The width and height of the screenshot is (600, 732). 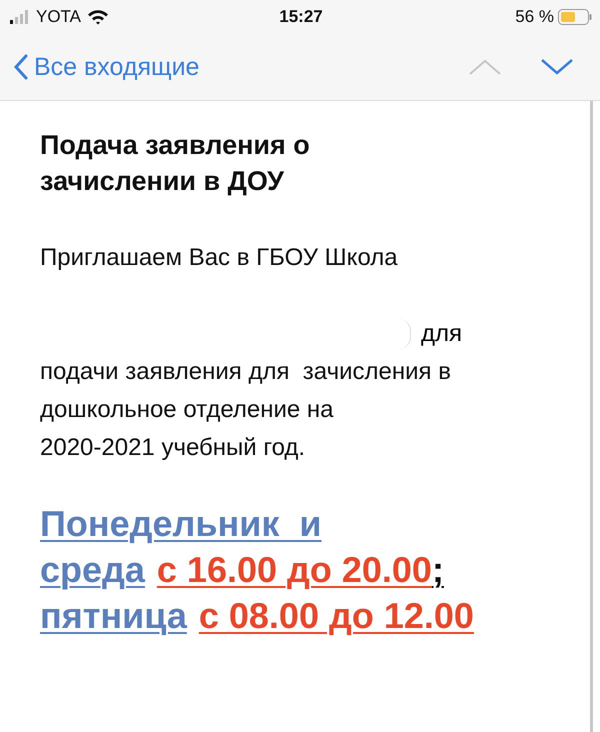 I want to click on schedule-text: с 16.00 до 20.00, so click(x=294, y=570).